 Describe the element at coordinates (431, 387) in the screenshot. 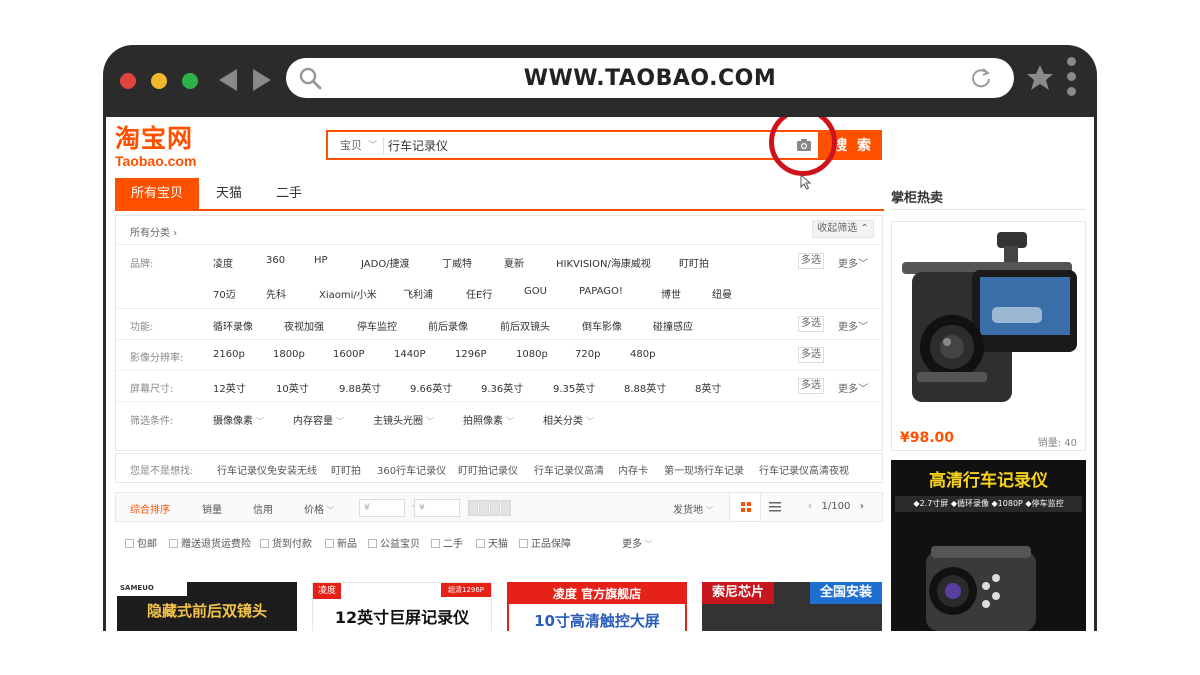

I see `filter-option: 9.66英寸` at that location.